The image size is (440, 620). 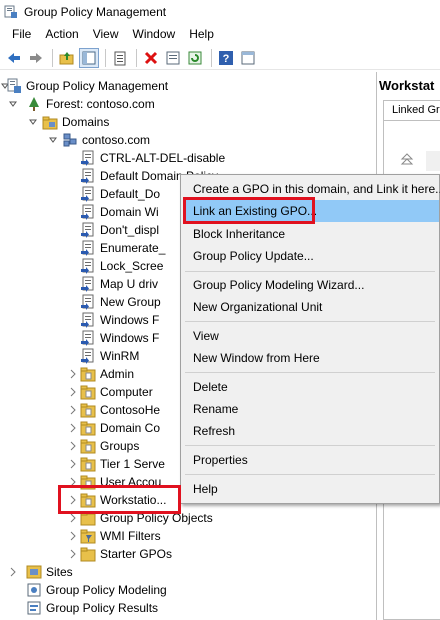 I want to click on tree-item-domains: Domains, so click(x=188, y=122).